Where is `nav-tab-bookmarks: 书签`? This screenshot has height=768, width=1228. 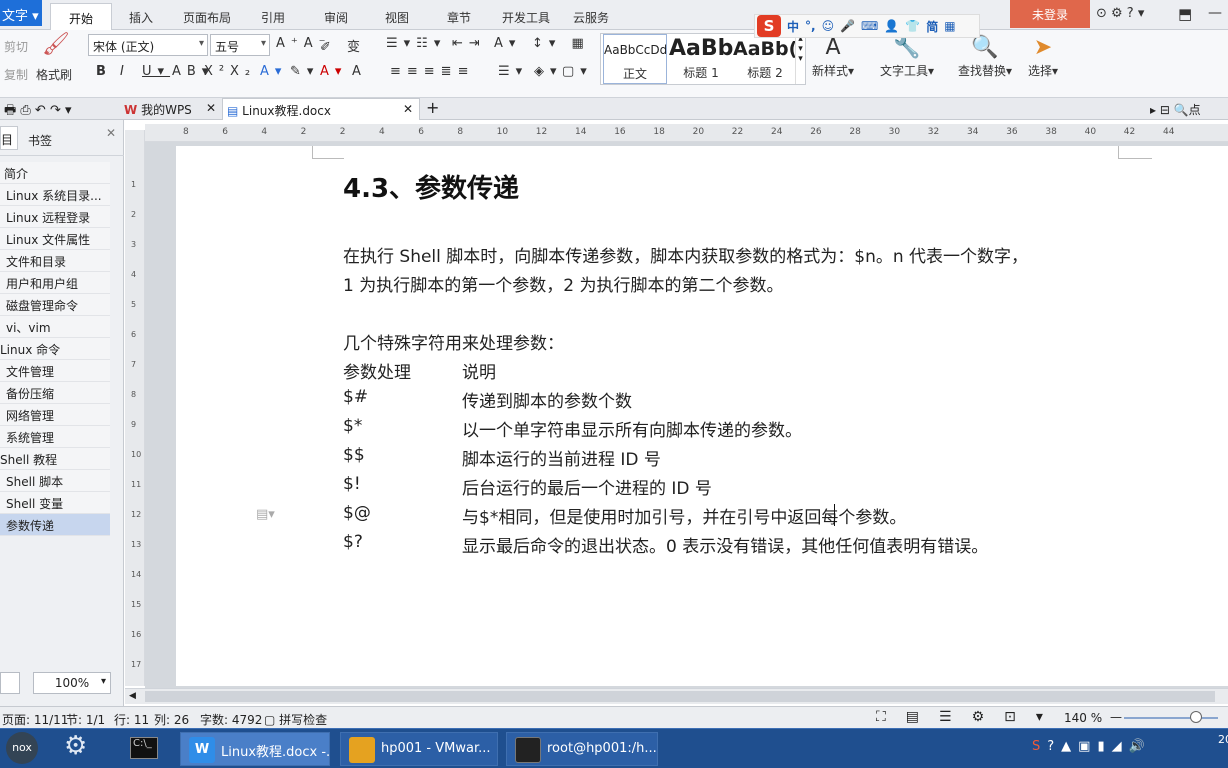
nav-tab-bookmarks: 书签 is located at coordinates (40, 140).